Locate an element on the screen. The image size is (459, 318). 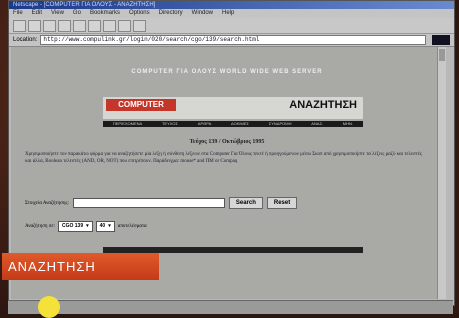
menu-help: Help is located at coordinates (228, 13).